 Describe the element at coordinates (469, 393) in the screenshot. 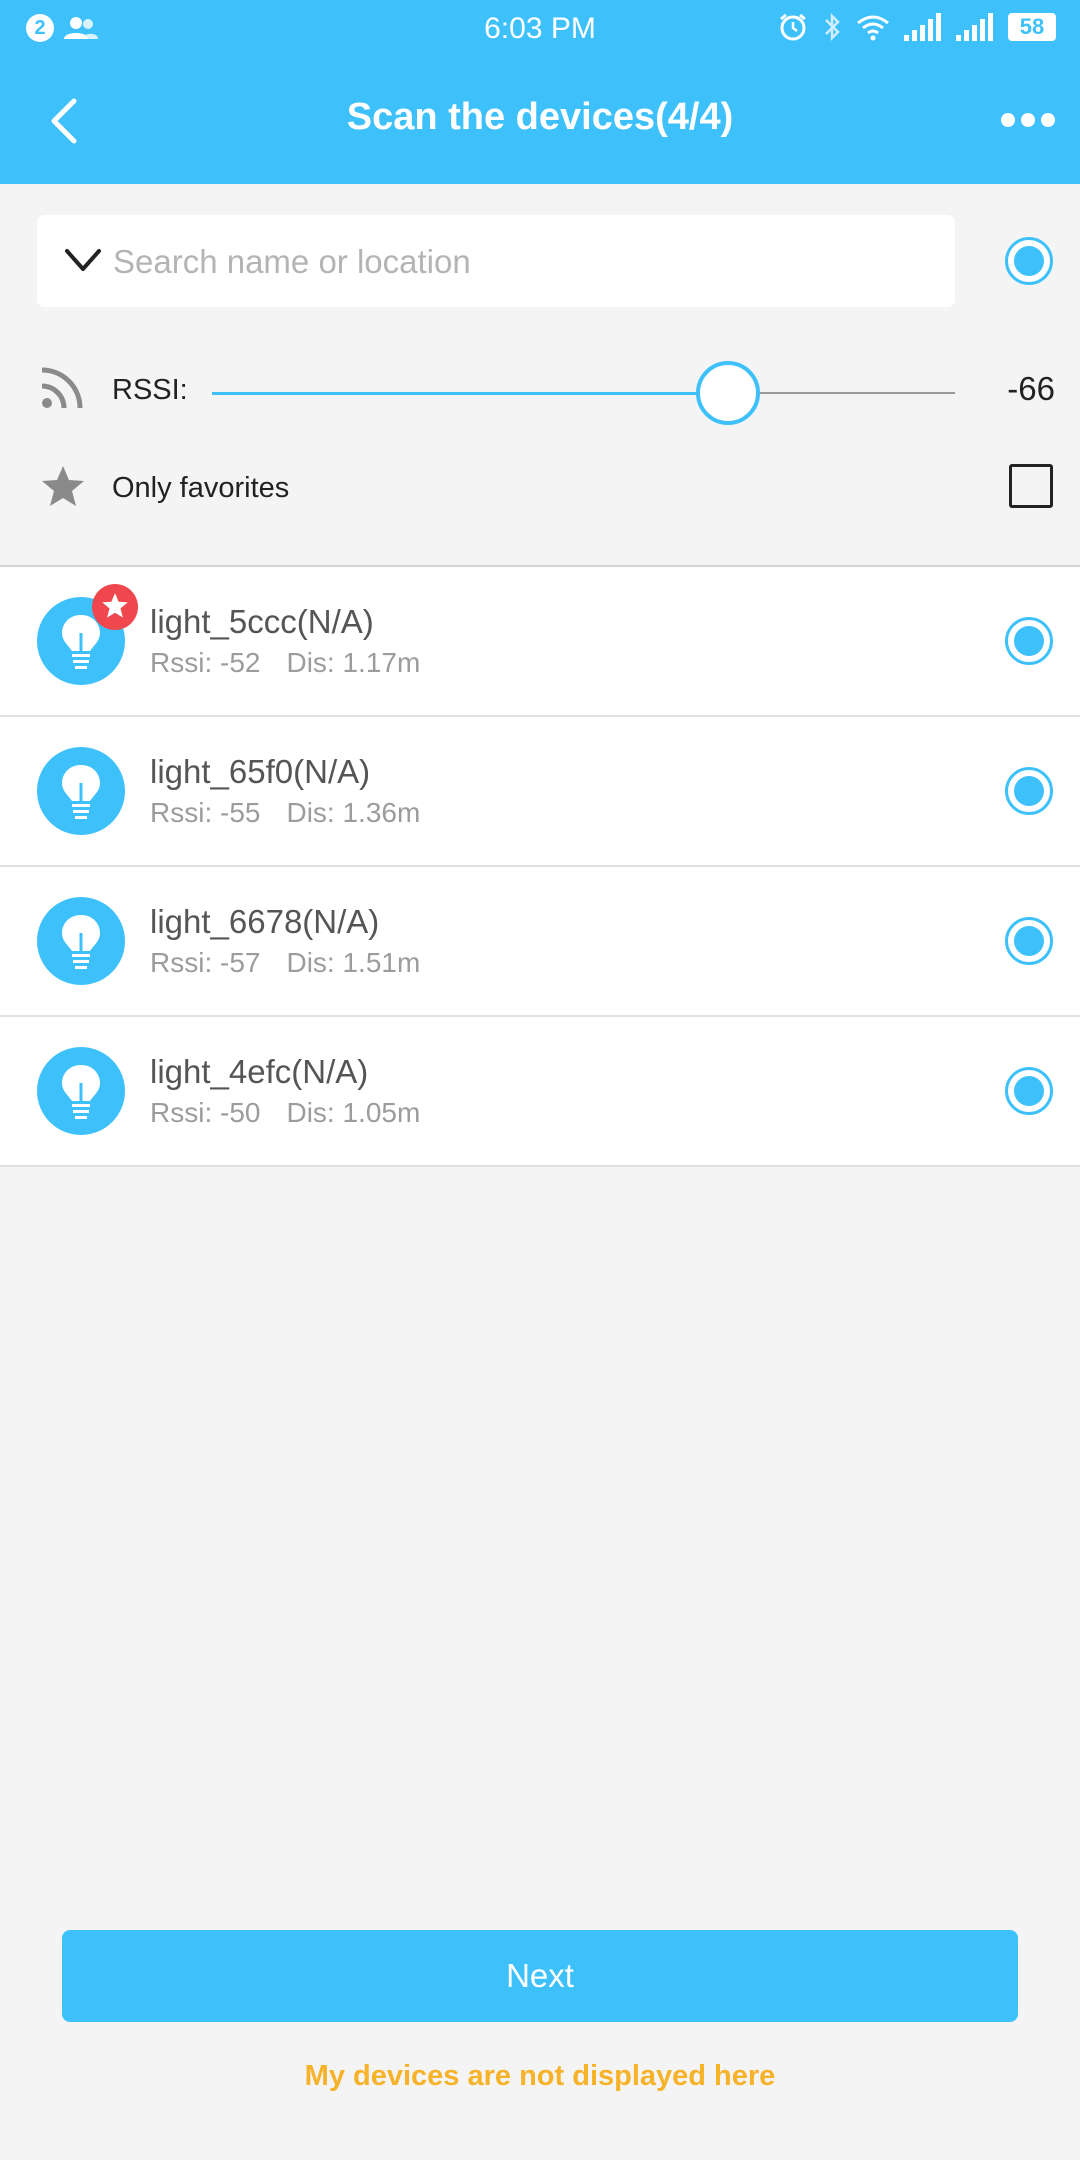

I see `rssi-slider-track-active` at that location.